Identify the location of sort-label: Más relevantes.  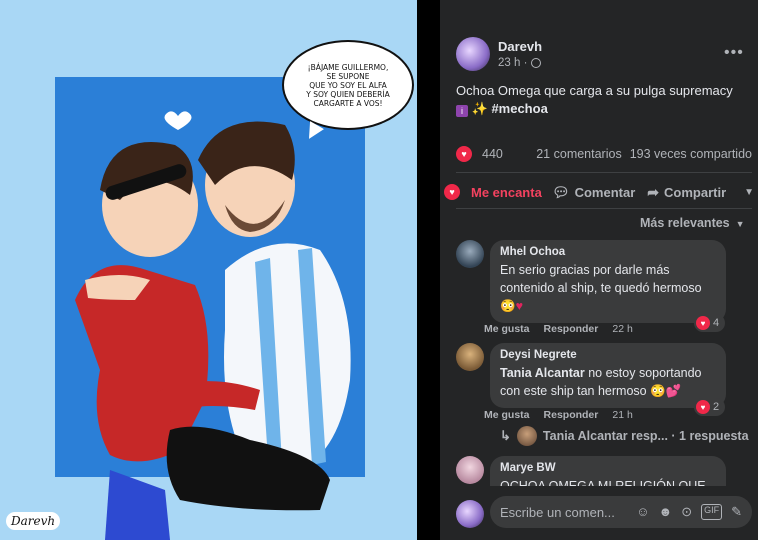
(685, 223).